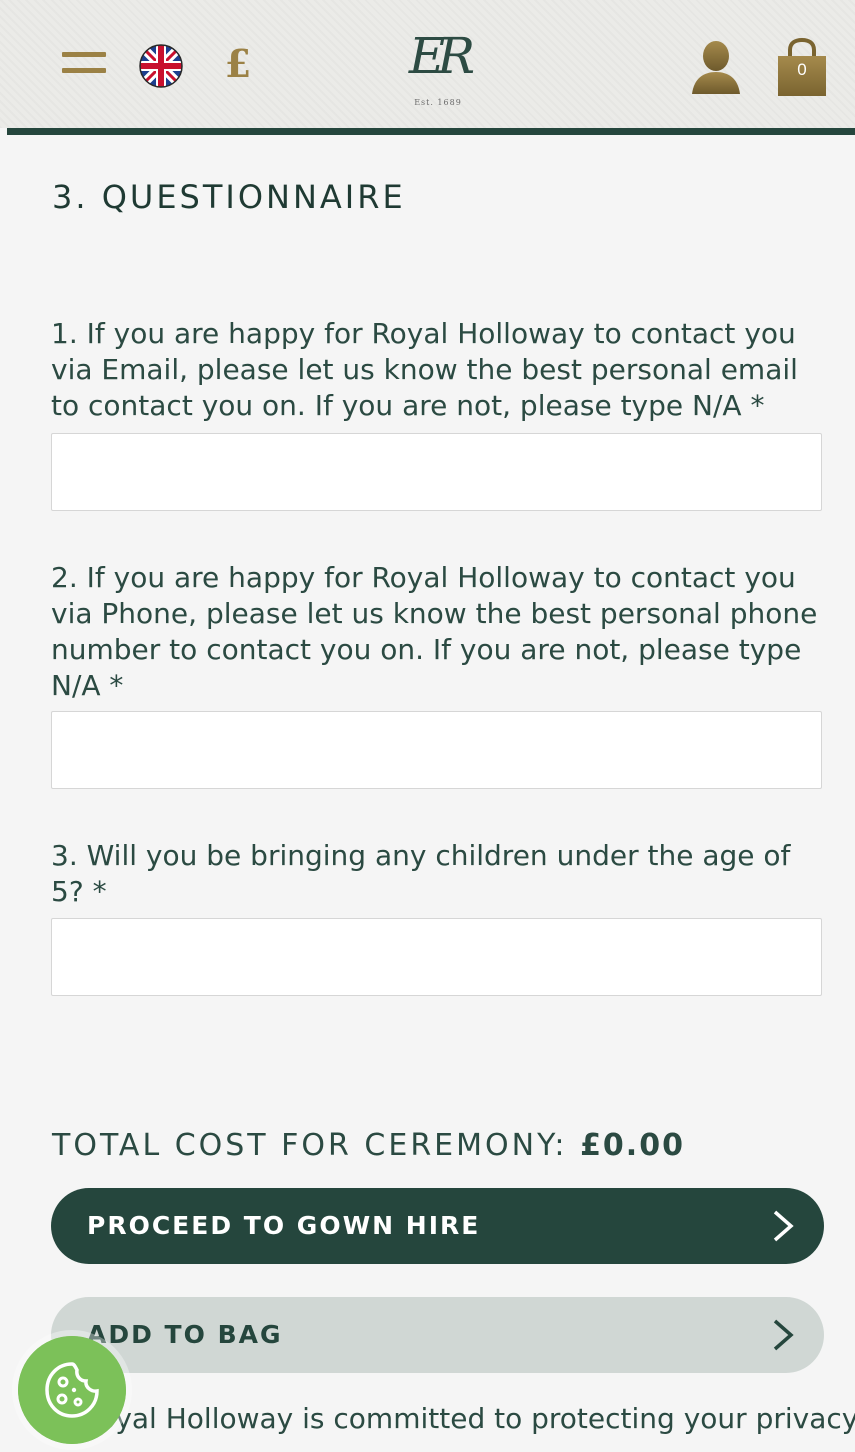 This screenshot has width=855, height=1452. Describe the element at coordinates (161, 66) in the screenshot. I see `uk-flag-icon` at that location.